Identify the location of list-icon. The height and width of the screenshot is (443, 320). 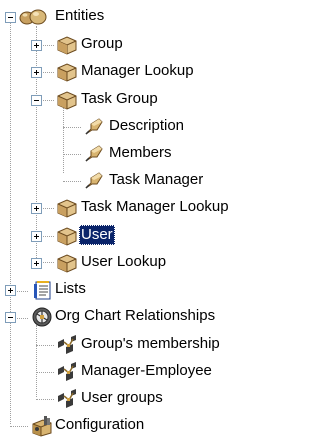
(42, 290).